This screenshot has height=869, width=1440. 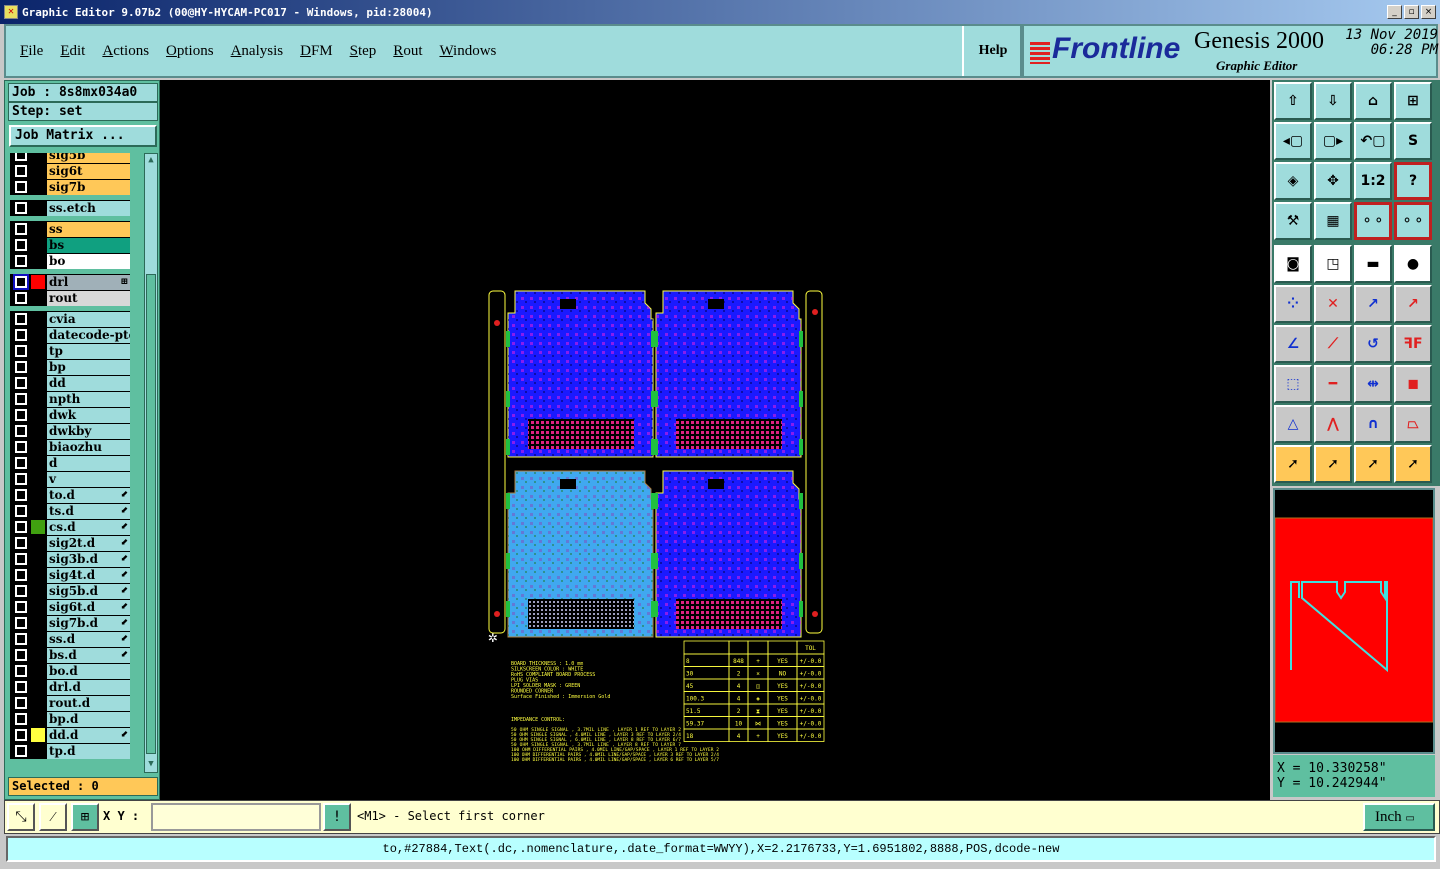 What do you see at coordinates (70, 719) in the screenshot?
I see `layer-row-bp.d: bp.d` at bounding box center [70, 719].